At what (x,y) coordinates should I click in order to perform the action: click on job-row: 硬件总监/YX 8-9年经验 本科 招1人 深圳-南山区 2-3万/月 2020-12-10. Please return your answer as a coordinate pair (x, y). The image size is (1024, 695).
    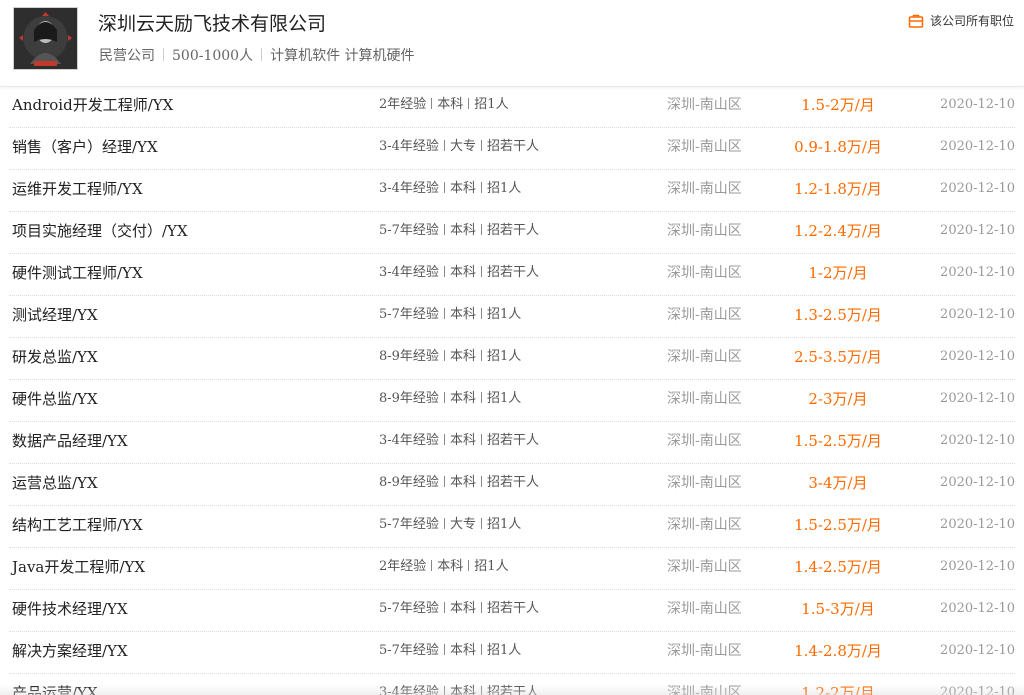
    Looking at the image, I should click on (512, 401).